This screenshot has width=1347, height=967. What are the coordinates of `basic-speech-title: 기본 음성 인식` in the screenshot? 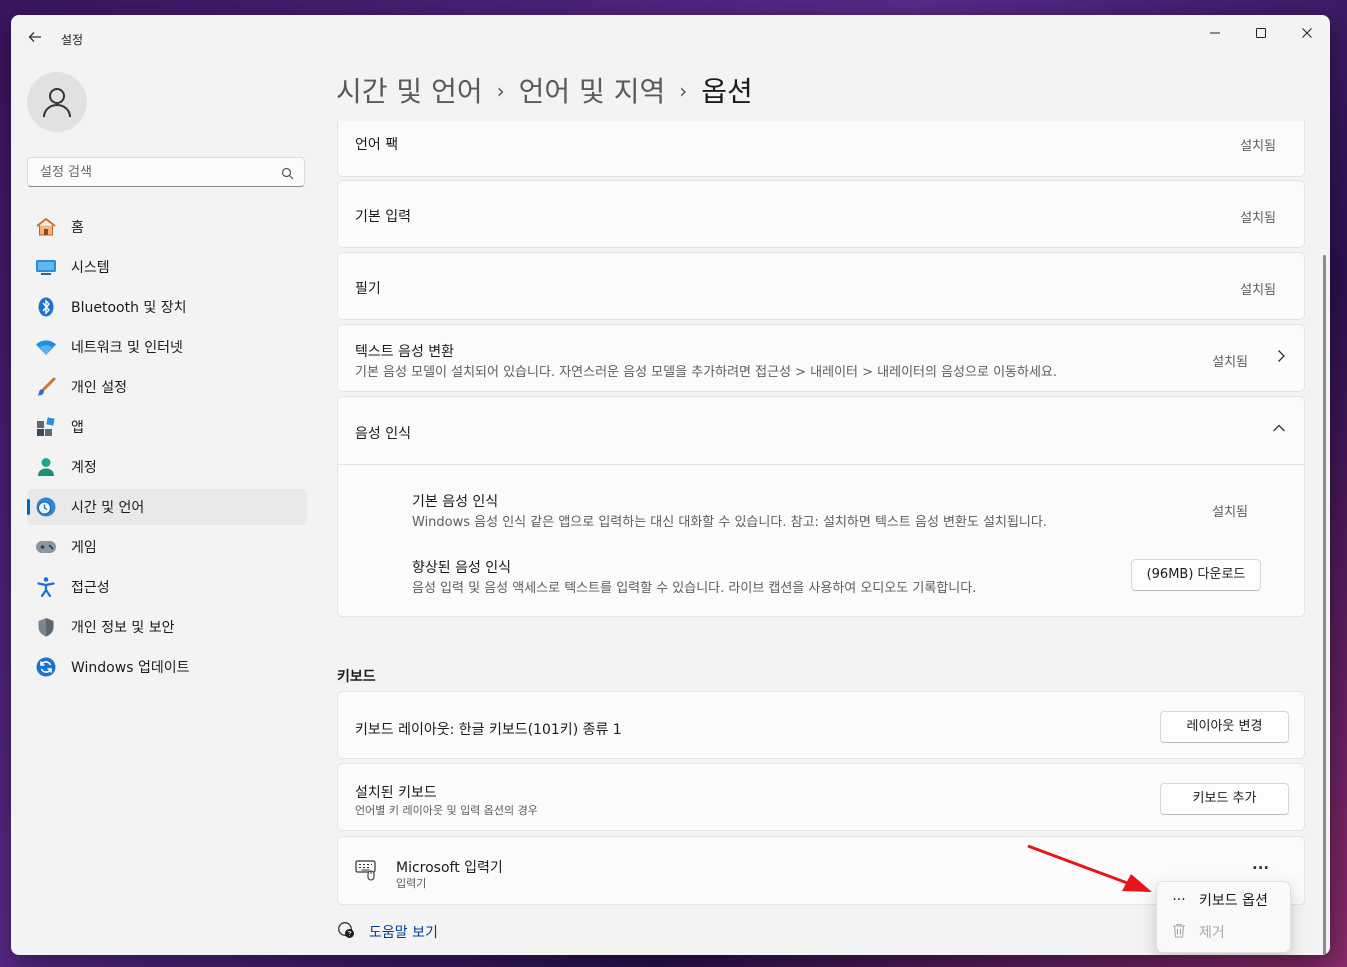 It's located at (455, 502).